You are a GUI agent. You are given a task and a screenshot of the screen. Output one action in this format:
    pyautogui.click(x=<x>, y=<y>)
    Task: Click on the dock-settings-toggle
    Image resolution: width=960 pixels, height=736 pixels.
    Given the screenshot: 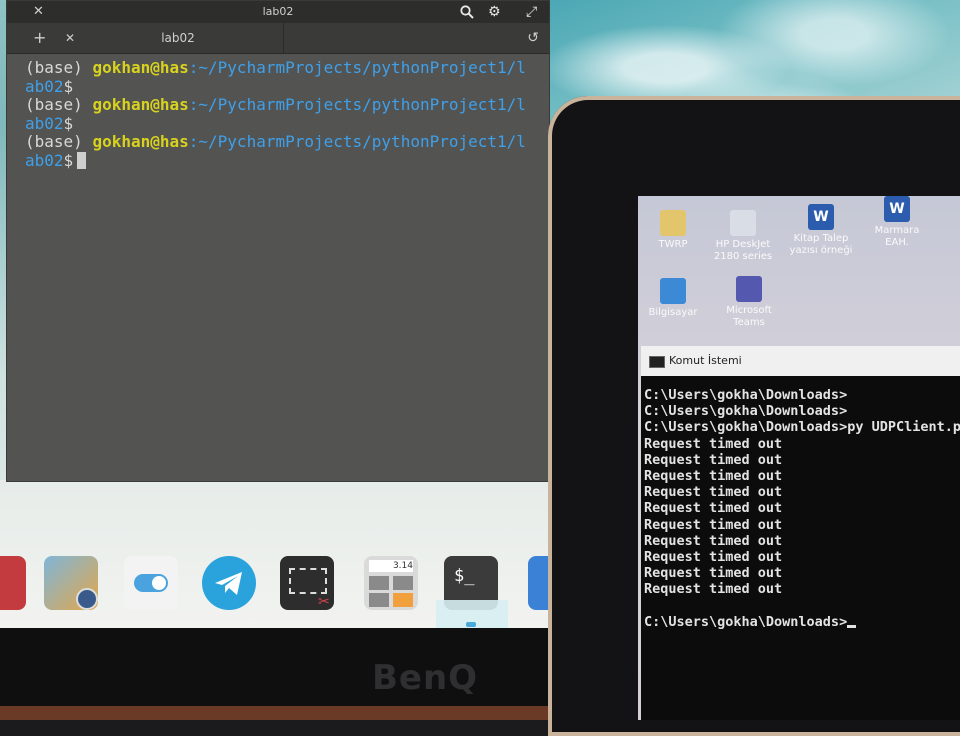 What is the action you would take?
    pyautogui.click(x=151, y=583)
    